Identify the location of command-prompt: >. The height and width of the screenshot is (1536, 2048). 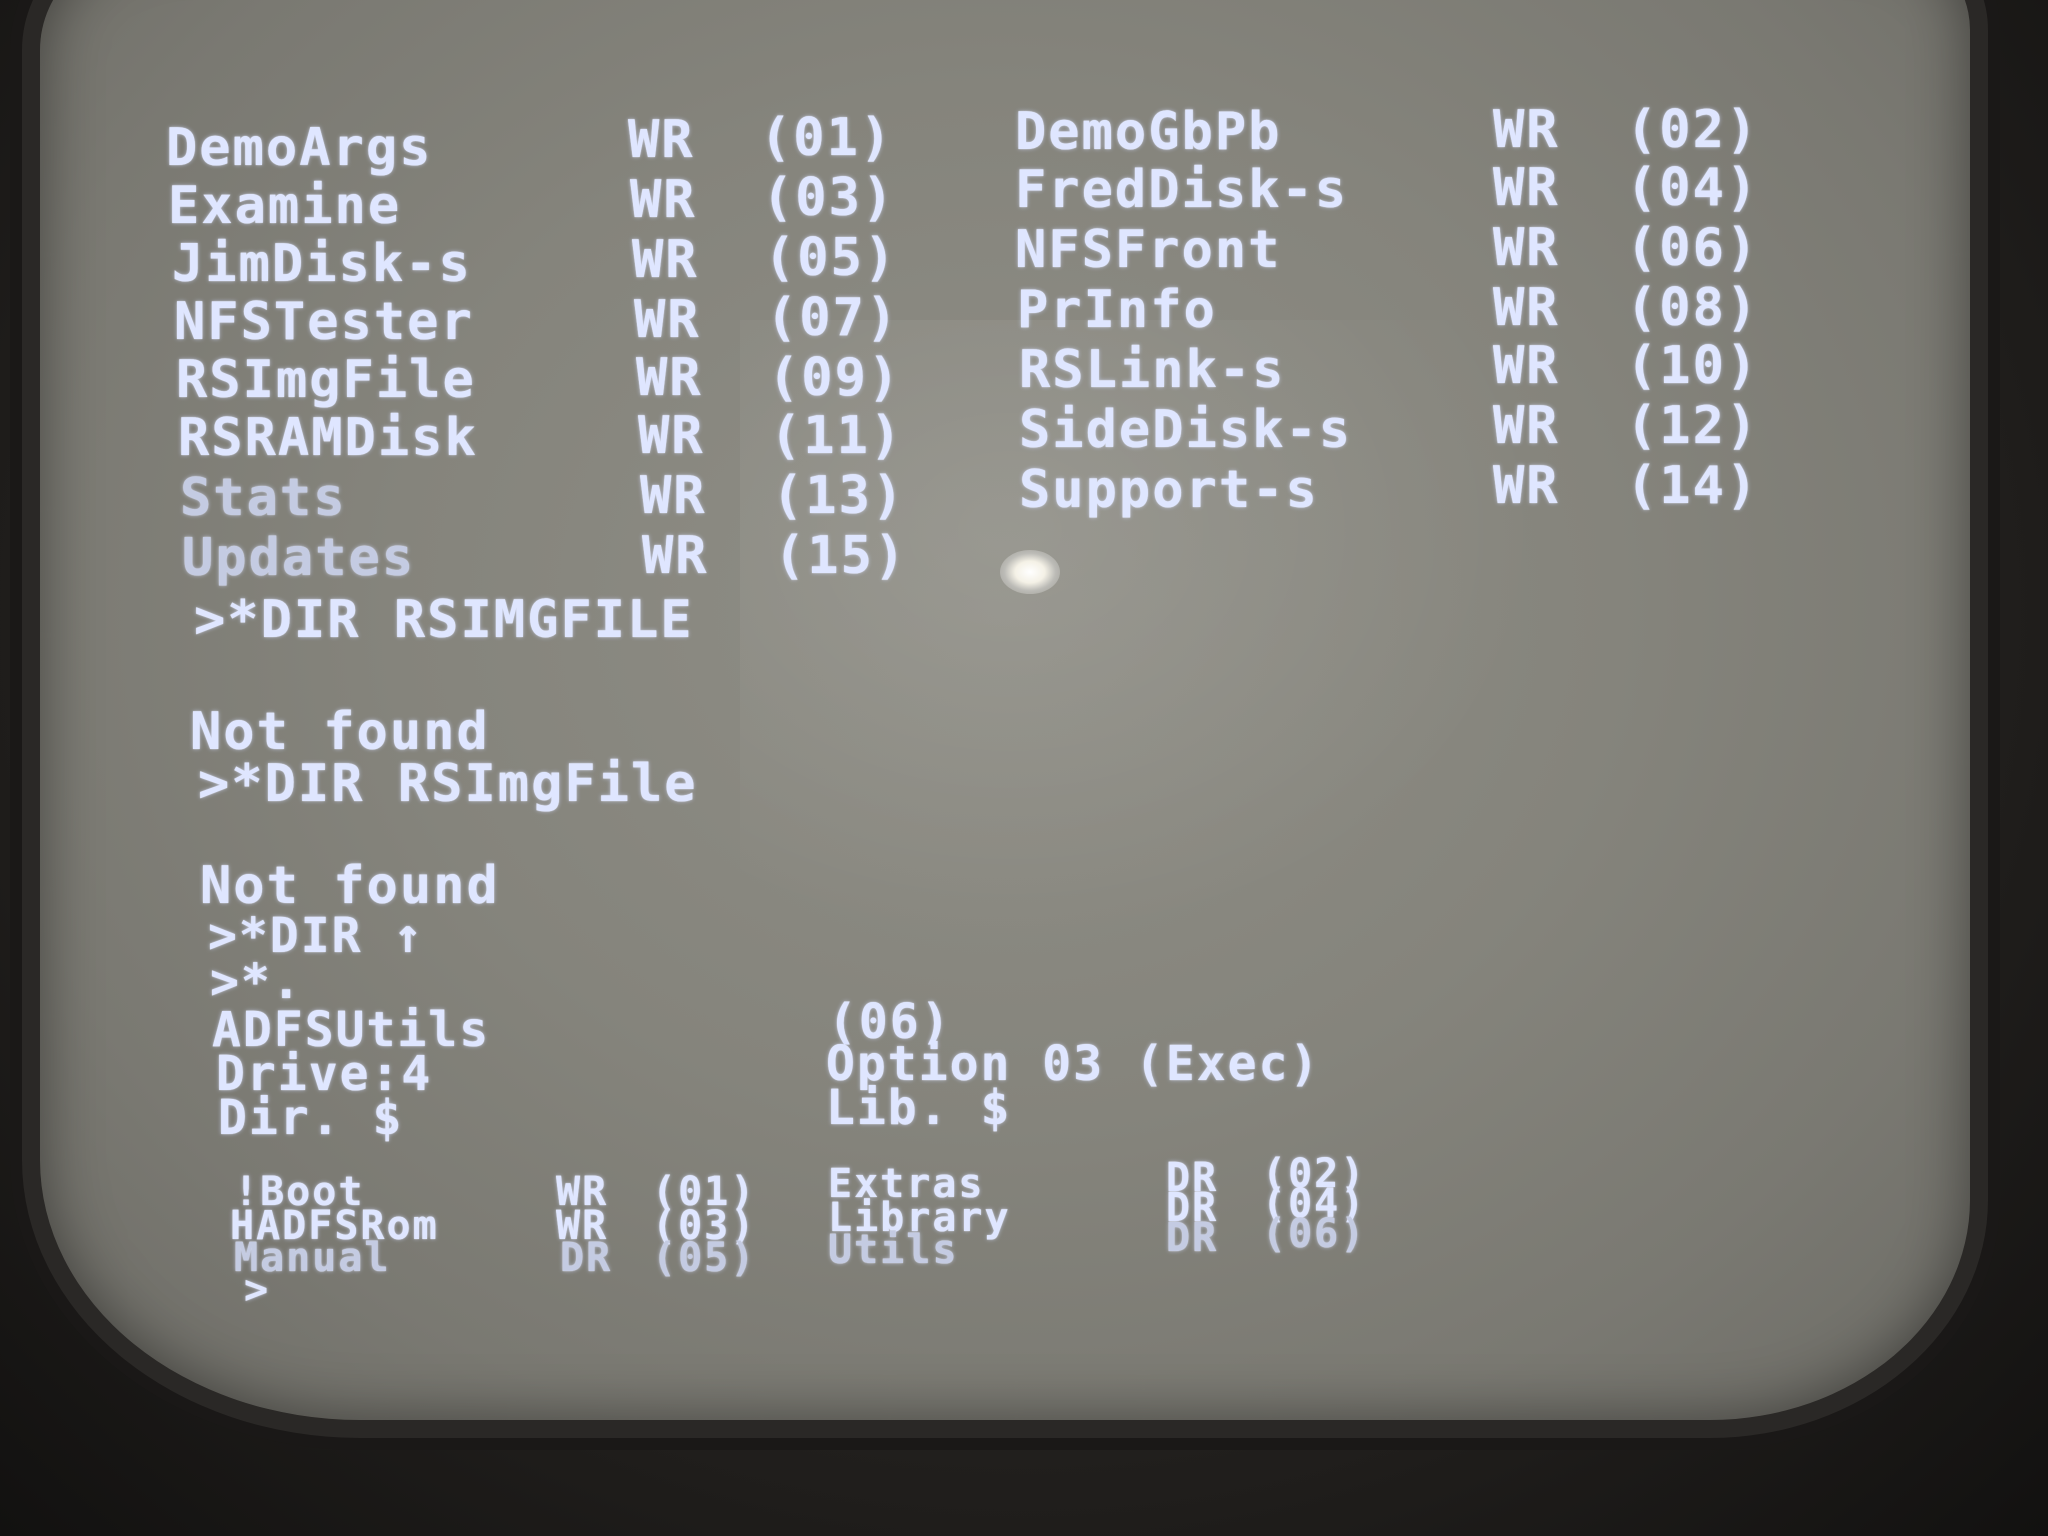
(257, 1290).